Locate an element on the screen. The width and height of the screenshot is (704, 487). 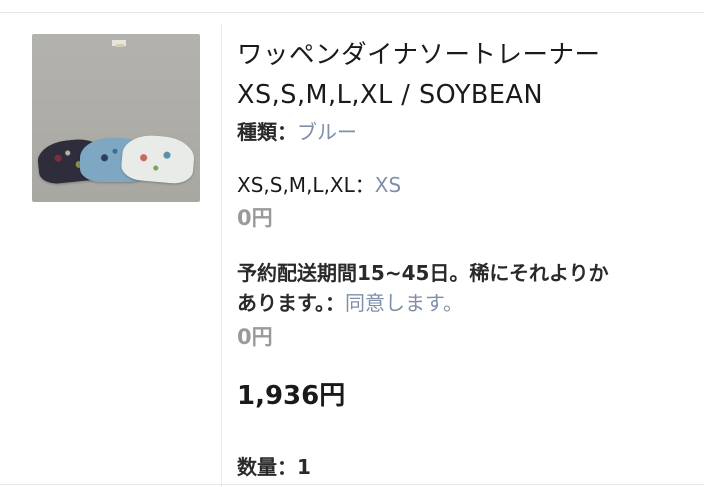
delivery-label-line2: あります。： is located at coordinates (291, 303).